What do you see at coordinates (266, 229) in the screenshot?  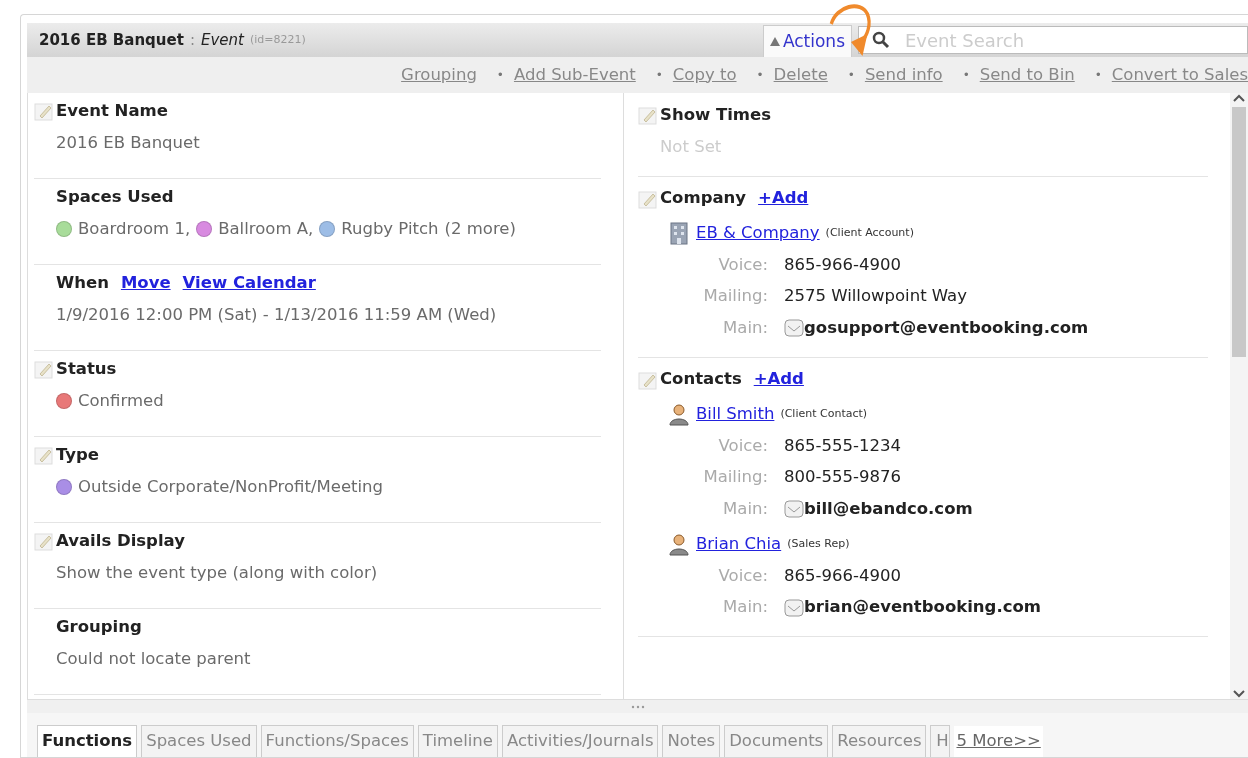 I see `field-value: Ballroom A,` at bounding box center [266, 229].